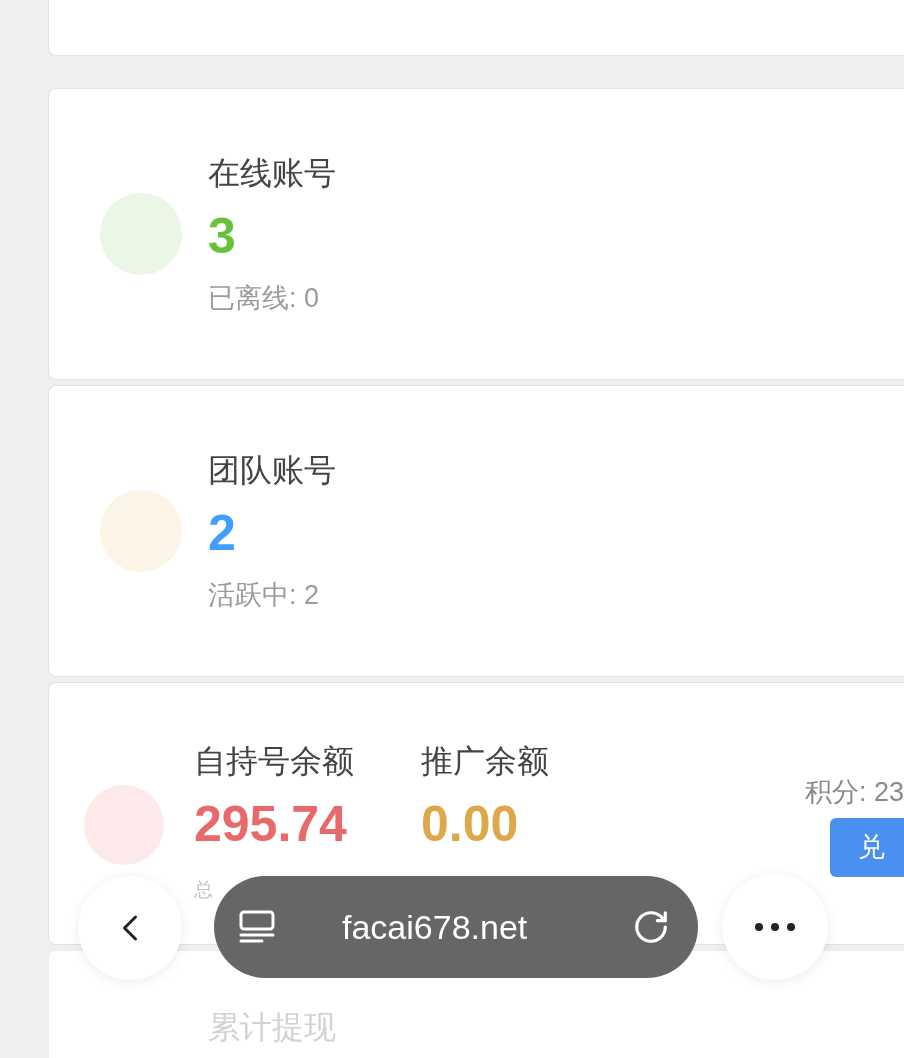  What do you see at coordinates (272, 470) in the screenshot?
I see `stat-title: 团队账号` at bounding box center [272, 470].